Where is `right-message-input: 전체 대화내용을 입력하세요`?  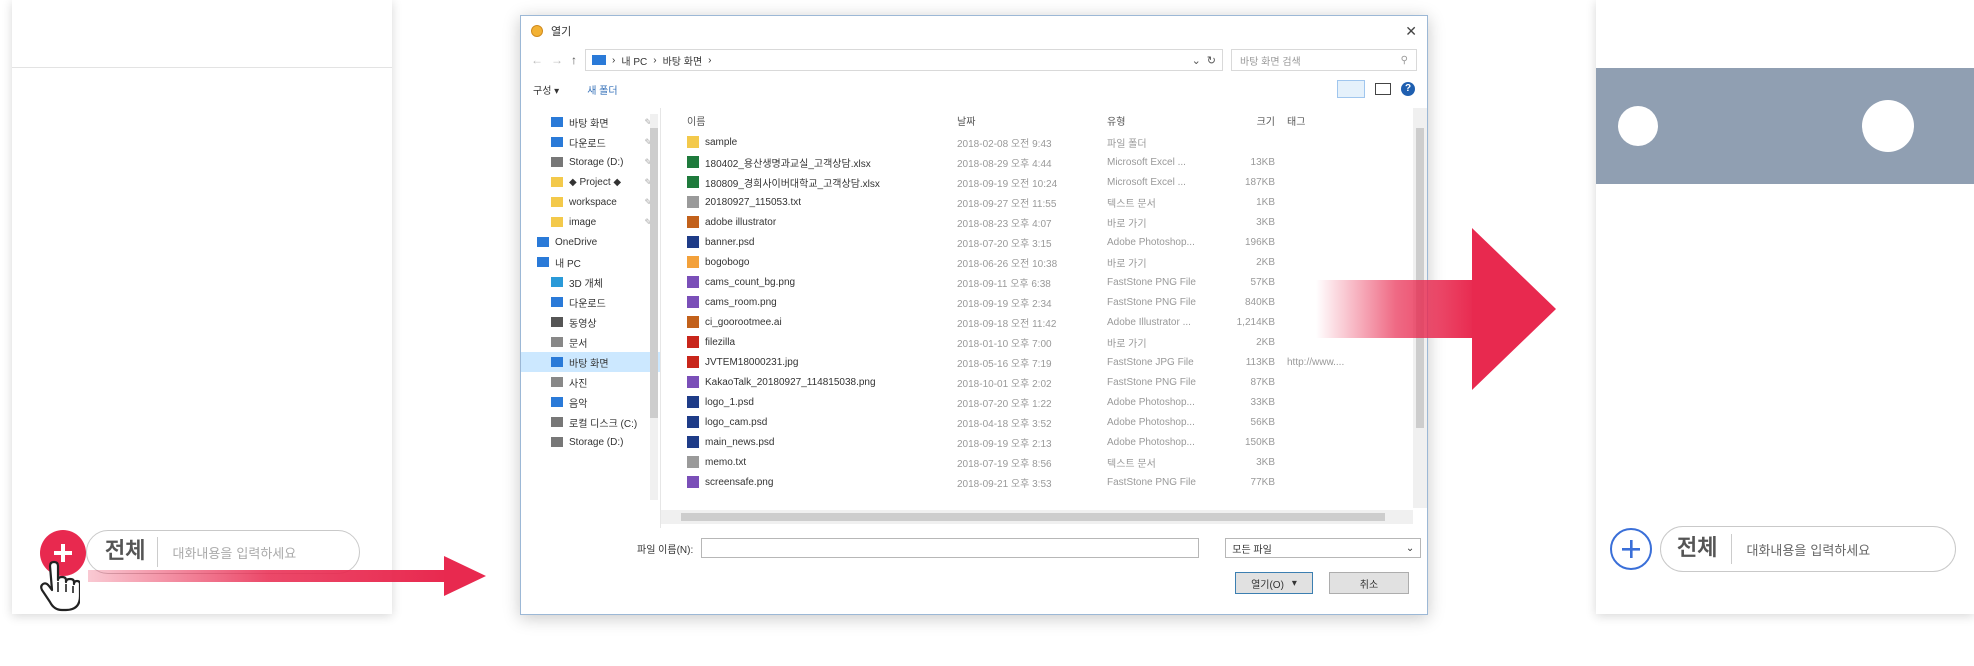 right-message-input: 전체 대화내용을 입력하세요 is located at coordinates (1808, 549).